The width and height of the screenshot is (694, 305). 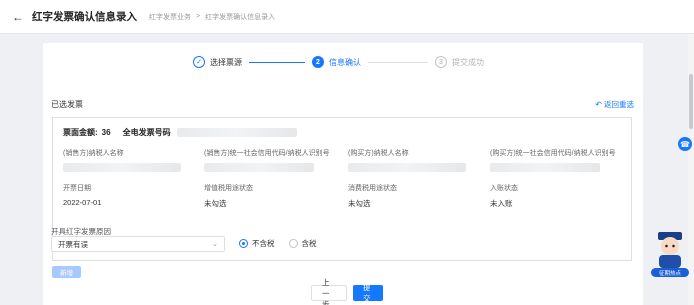 What do you see at coordinates (553, 153) in the screenshot?
I see `buyer-id-label: (购买方)统一社会信用代码/纳税人识别号` at bounding box center [553, 153].